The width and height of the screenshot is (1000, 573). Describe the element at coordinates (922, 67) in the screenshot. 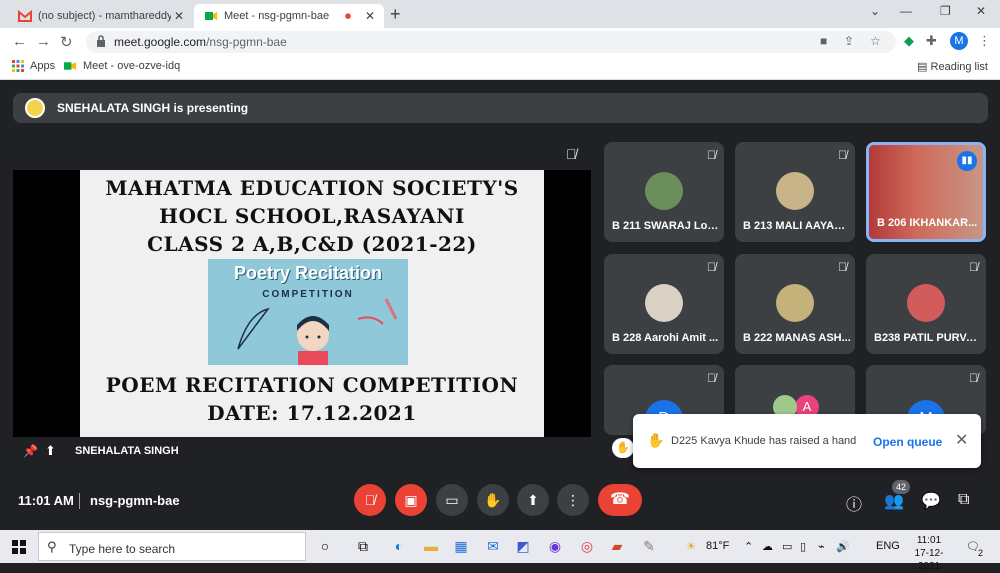

I see `reading-list-icon: ▤` at that location.